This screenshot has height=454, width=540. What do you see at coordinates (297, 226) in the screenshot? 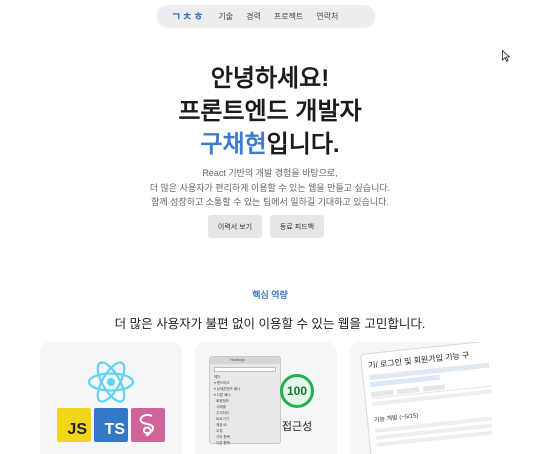
I see `peer-feedback-button: 동료 피드백` at bounding box center [297, 226].